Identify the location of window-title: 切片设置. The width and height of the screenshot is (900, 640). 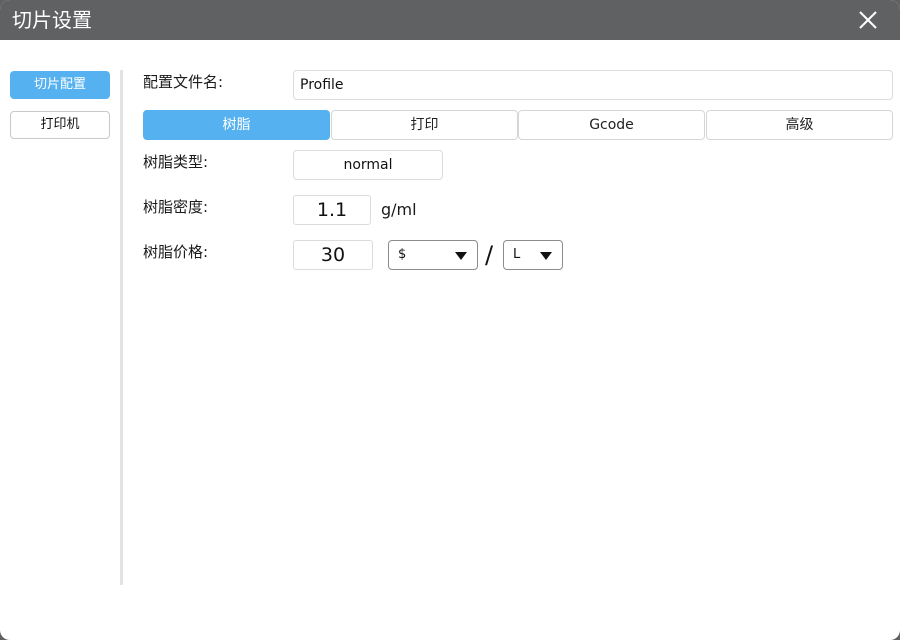
(52, 20).